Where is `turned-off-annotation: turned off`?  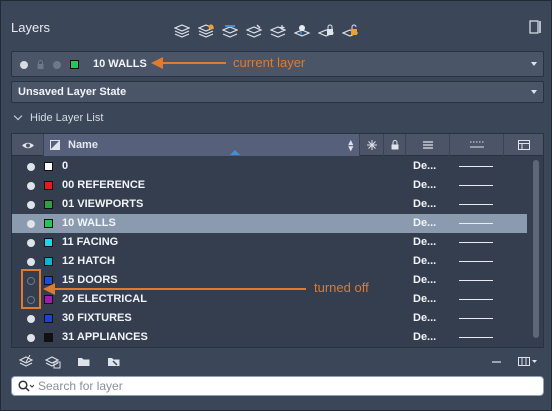 turned-off-annotation: turned off is located at coordinates (341, 287).